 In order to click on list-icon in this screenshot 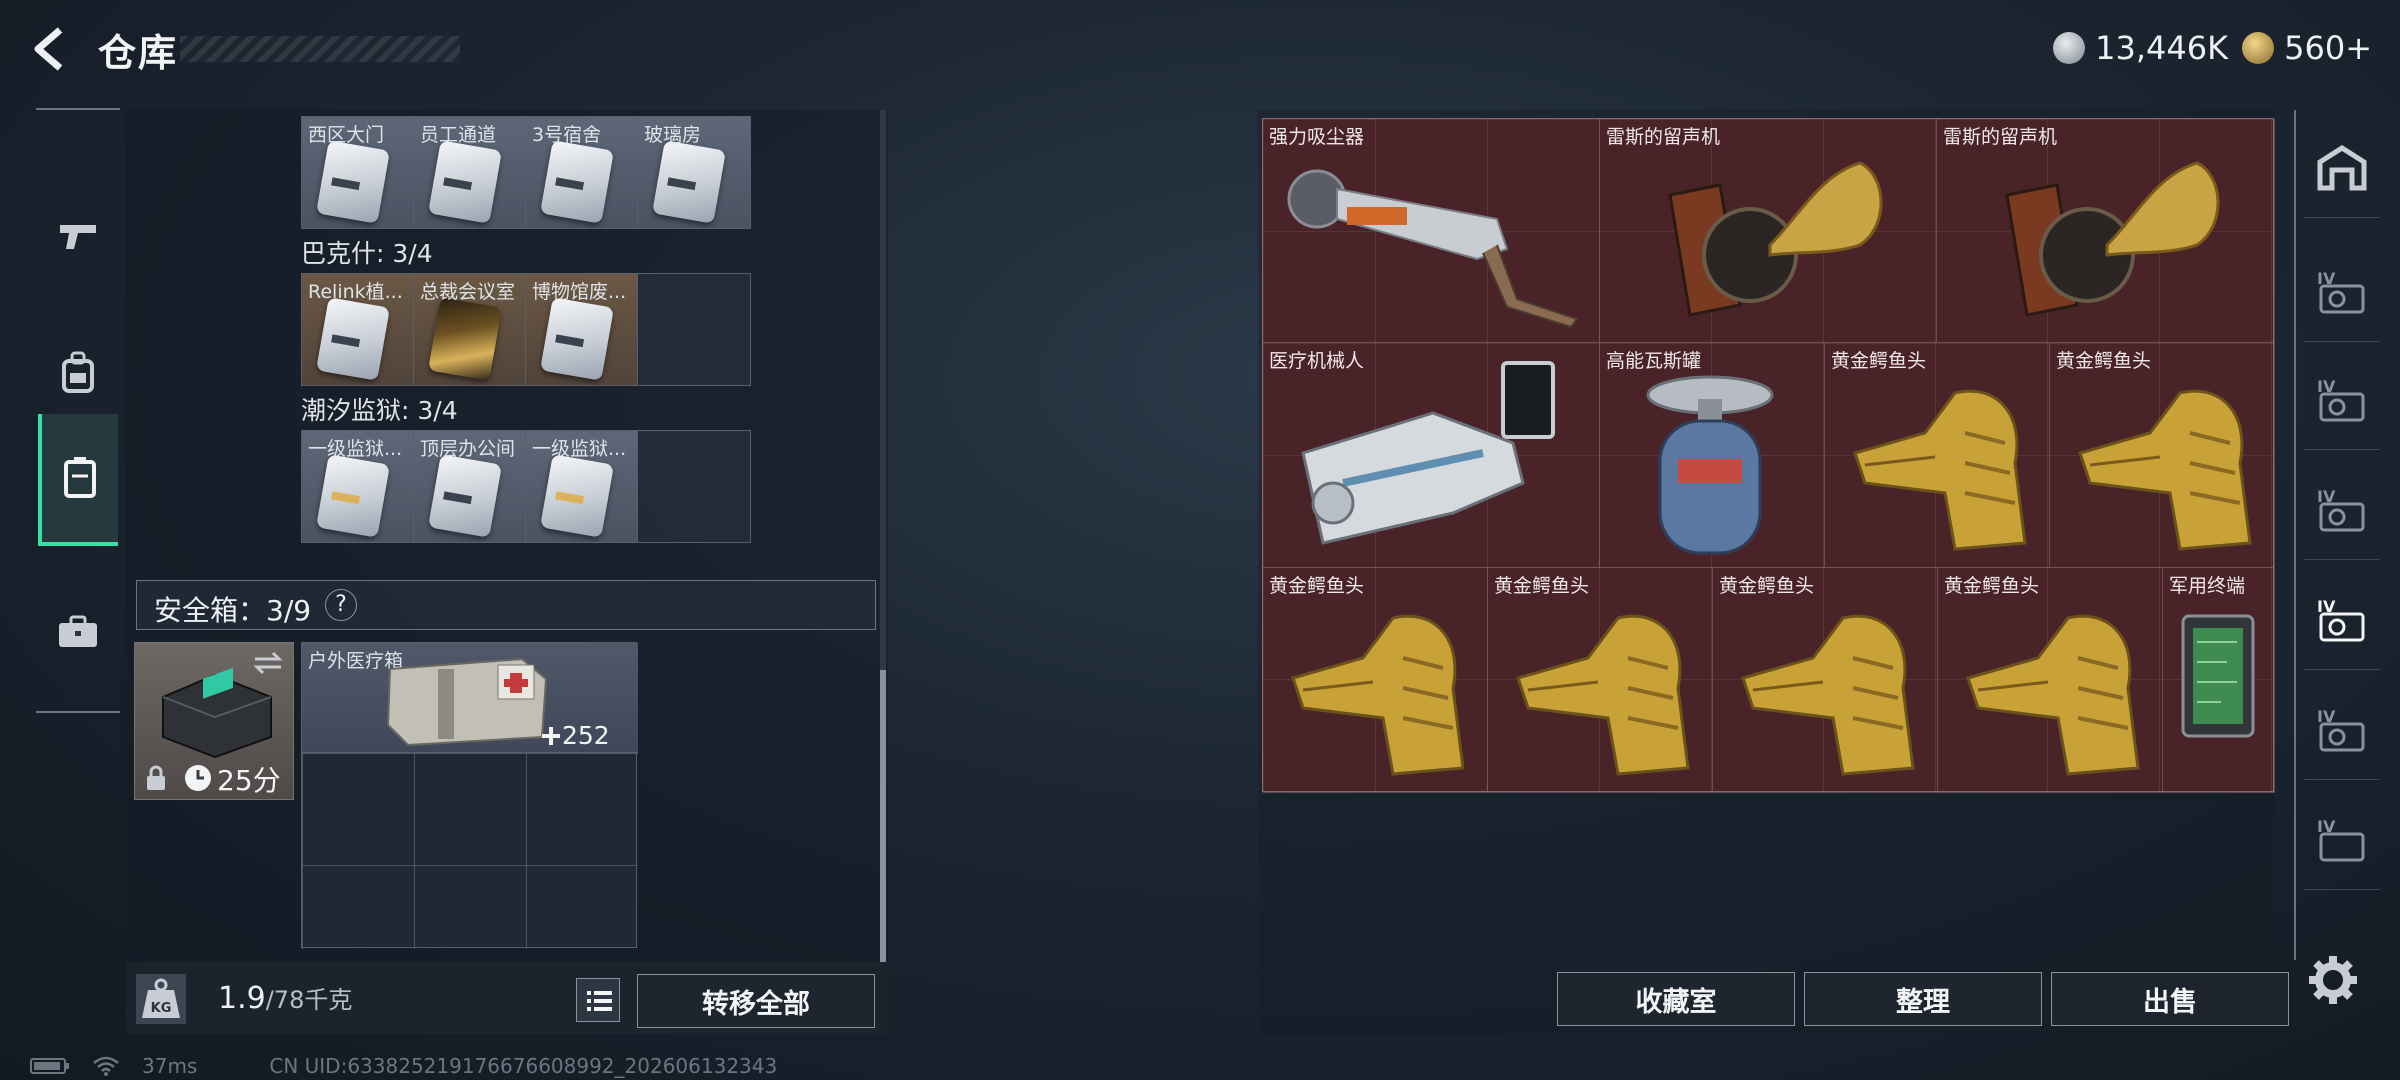, I will do `click(599, 1001)`.